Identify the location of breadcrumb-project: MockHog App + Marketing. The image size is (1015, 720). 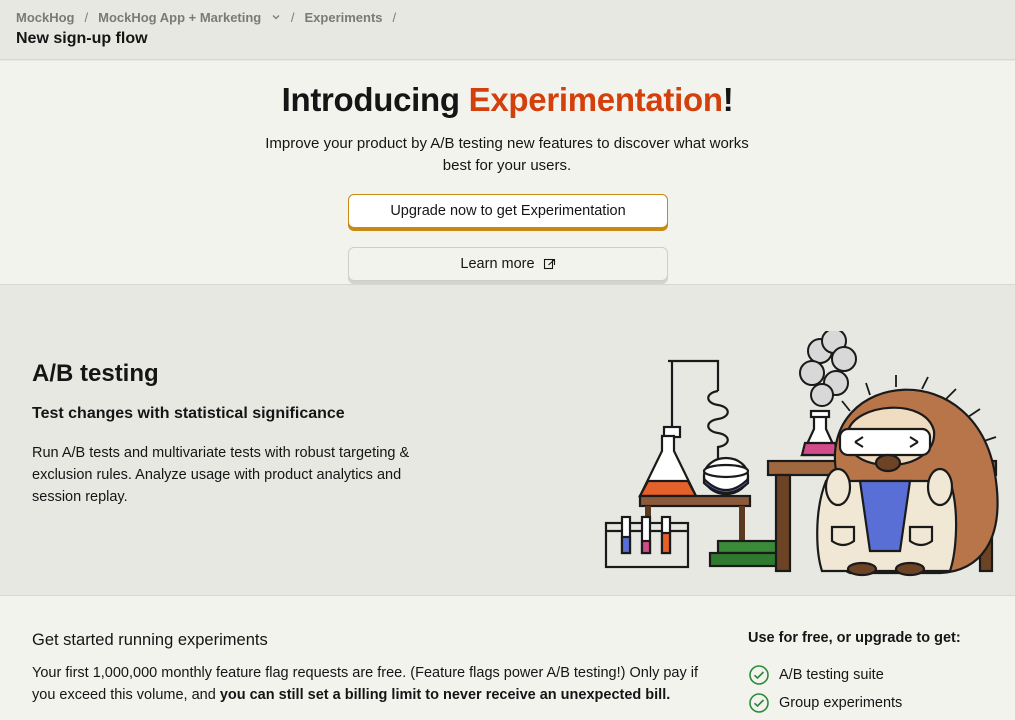
(189, 17).